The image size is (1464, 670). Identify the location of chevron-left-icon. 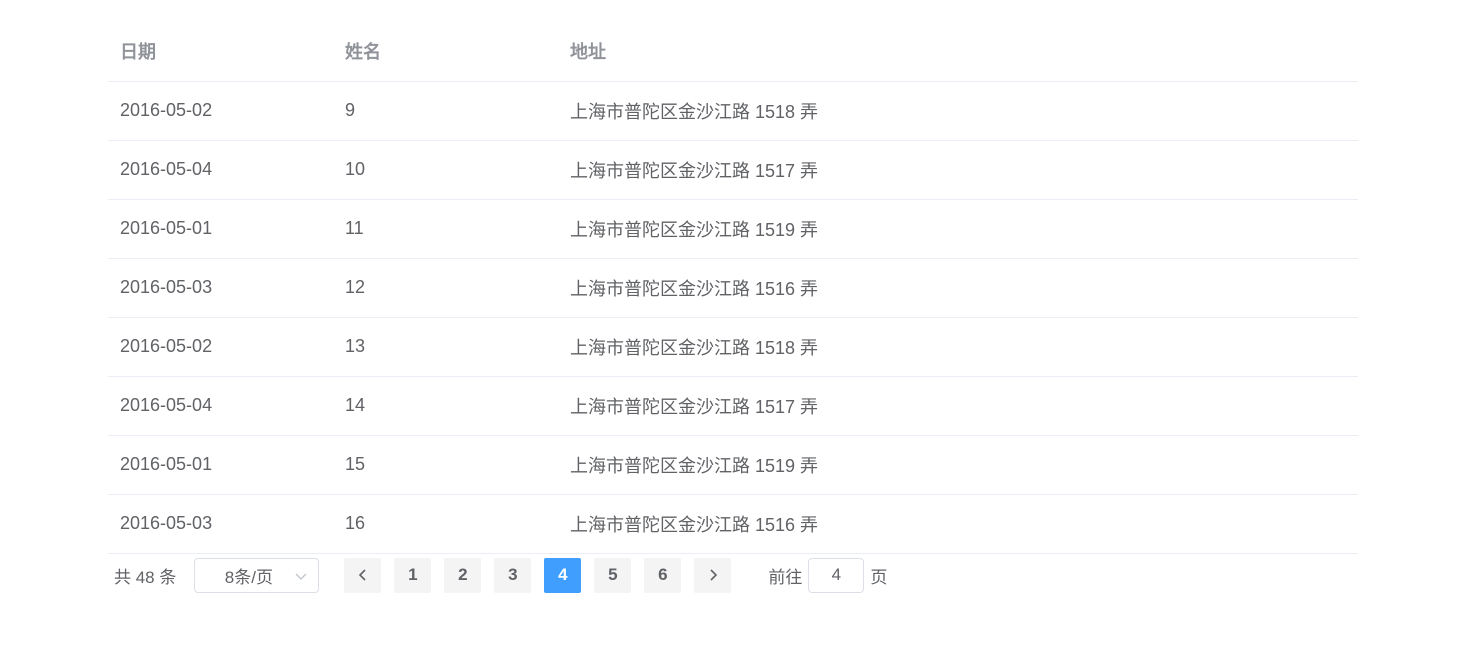
(362, 575).